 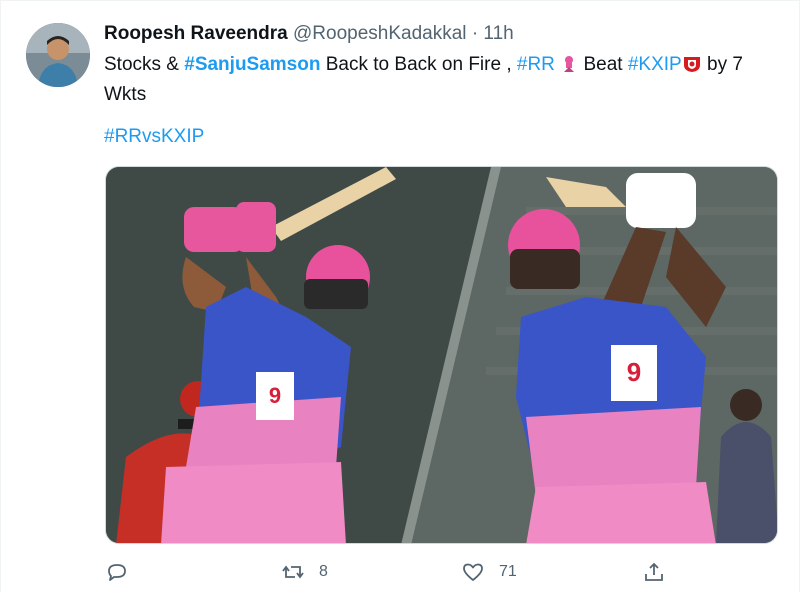 What do you see at coordinates (252, 64) in the screenshot?
I see `hashtag-sanjusamson: #SanjuSamson` at bounding box center [252, 64].